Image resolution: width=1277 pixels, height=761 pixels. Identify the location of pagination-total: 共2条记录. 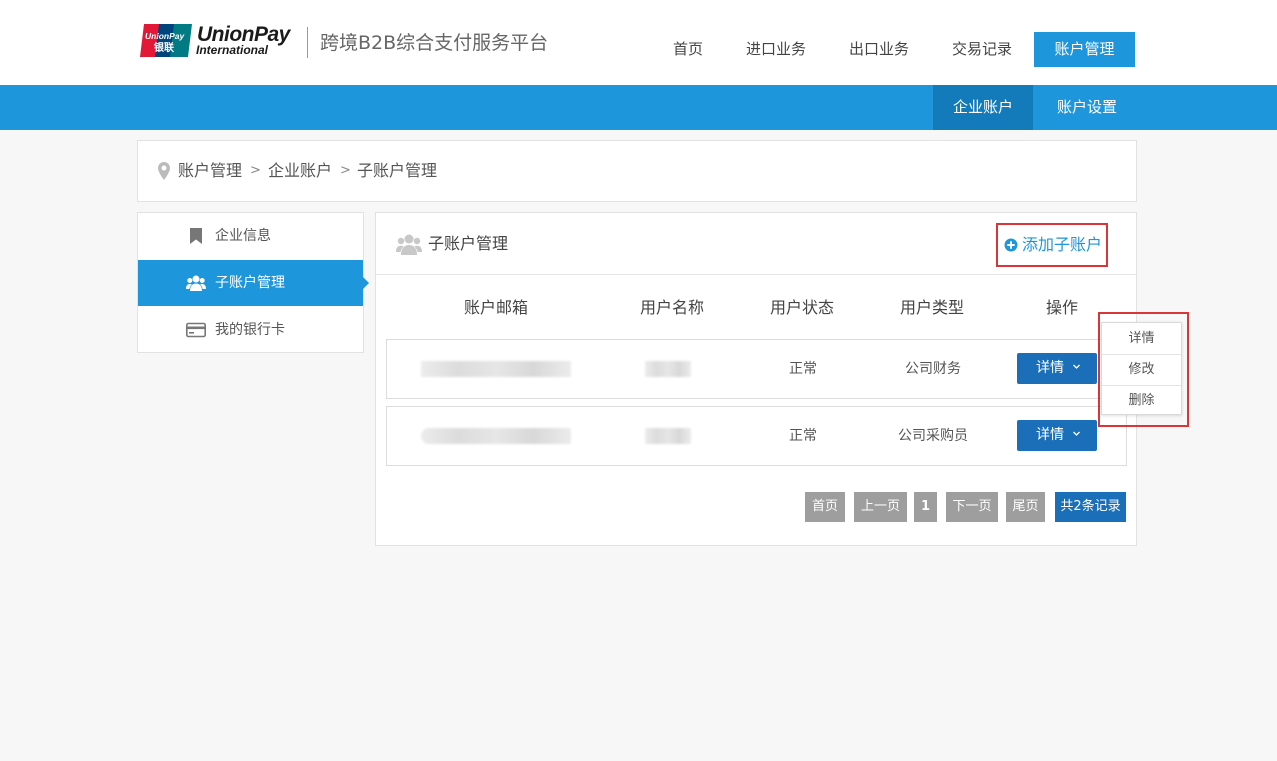
(1090, 507).